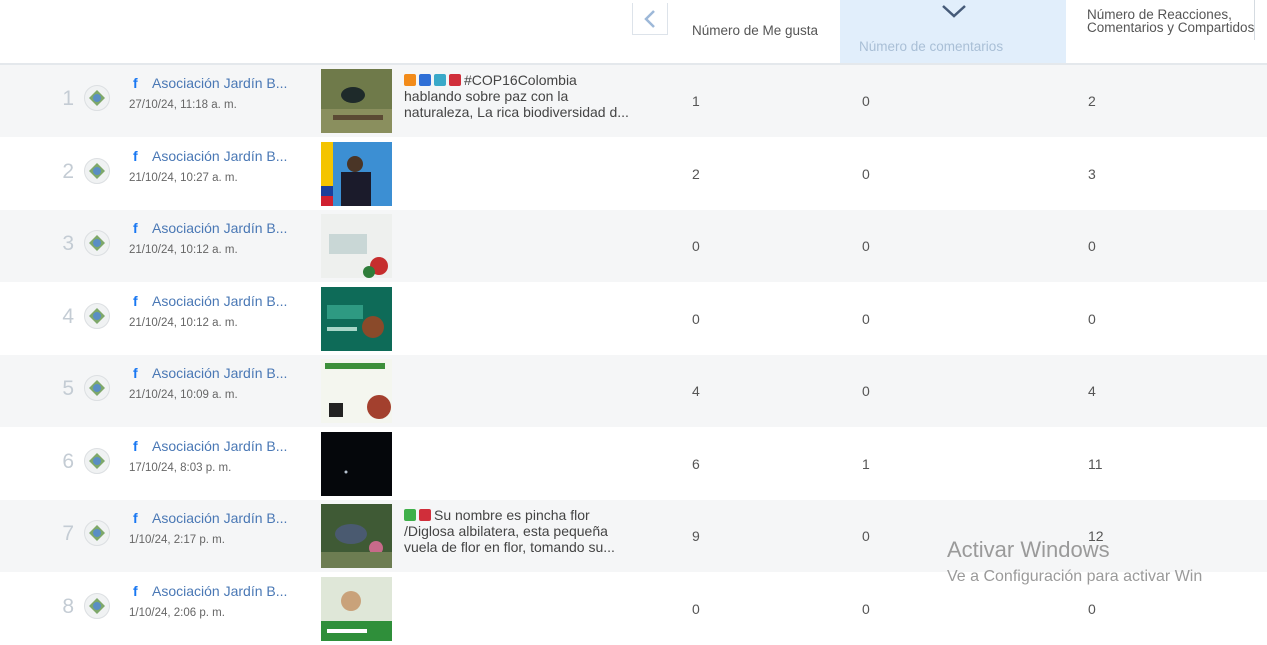  I want to click on post-date: 1/10/24, 2:17 p. m., so click(177, 540).